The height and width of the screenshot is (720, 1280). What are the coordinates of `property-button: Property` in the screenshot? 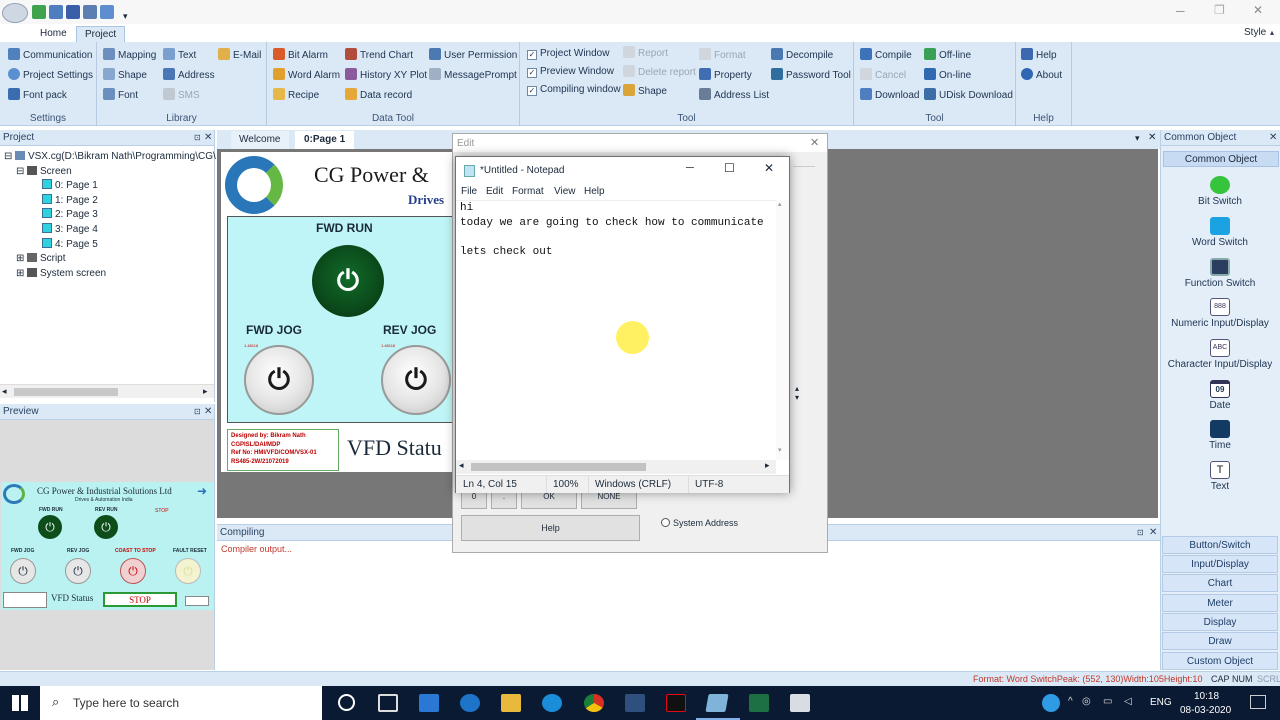 It's located at (725, 76).